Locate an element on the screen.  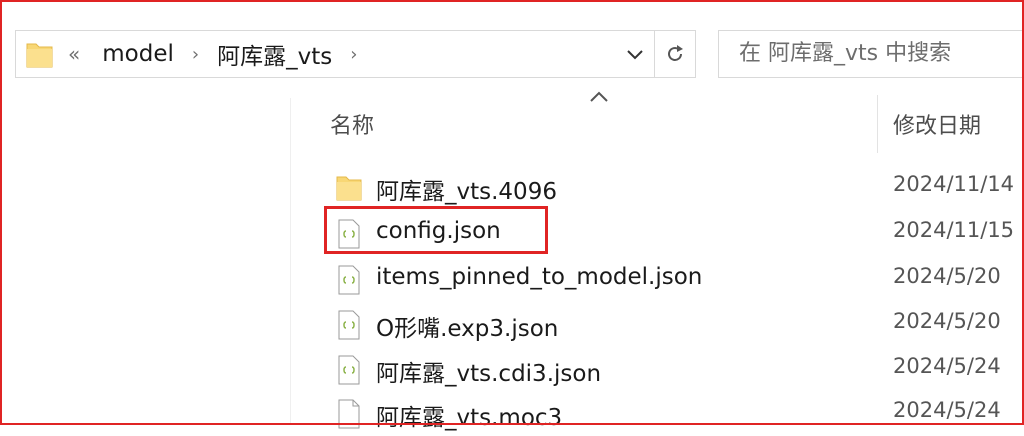
column-header-name: 名称 is located at coordinates (352, 124).